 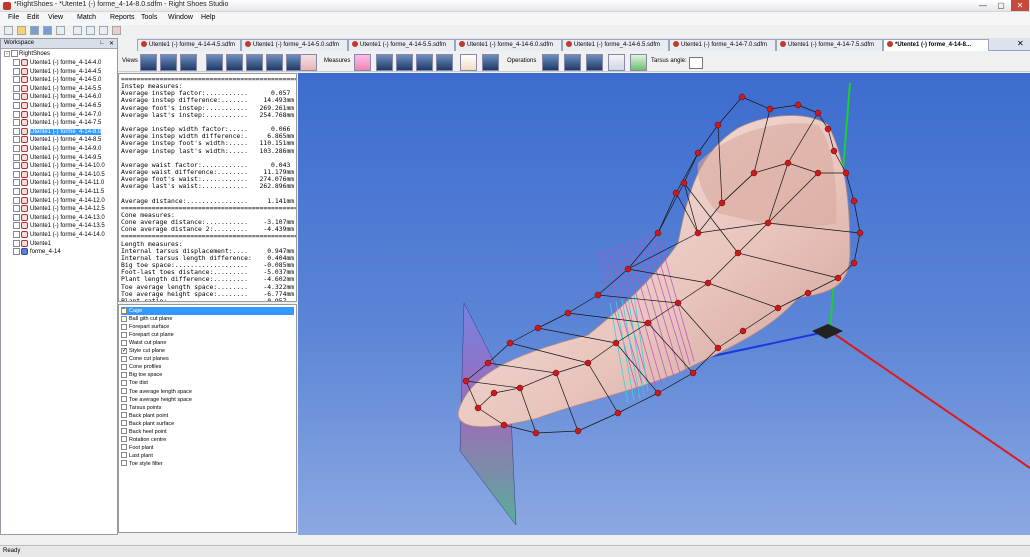 What do you see at coordinates (148, 62) in the screenshot?
I see `view-side-button` at bounding box center [148, 62].